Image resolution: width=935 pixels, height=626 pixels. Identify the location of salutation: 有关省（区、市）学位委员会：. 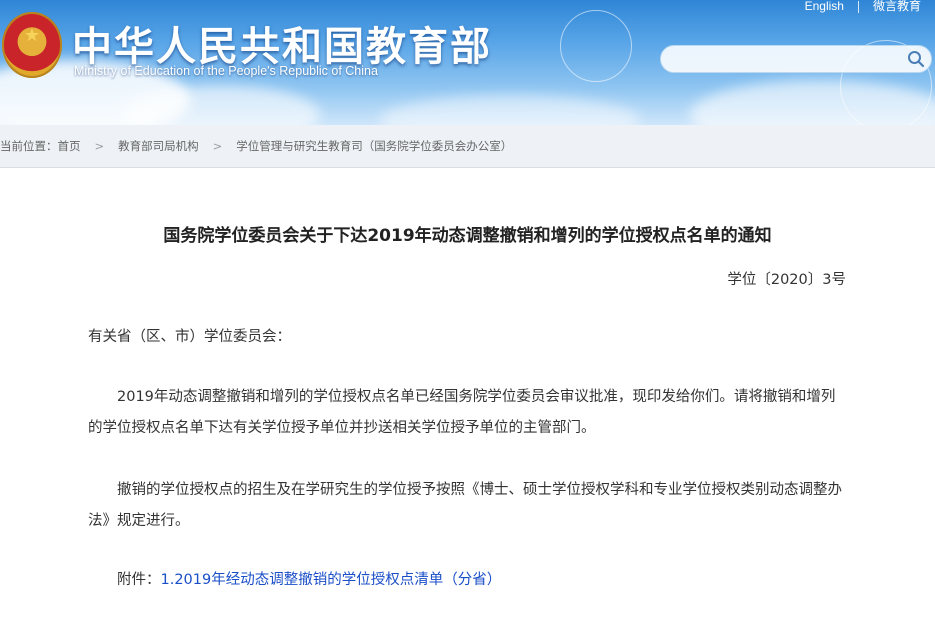
(189, 337).